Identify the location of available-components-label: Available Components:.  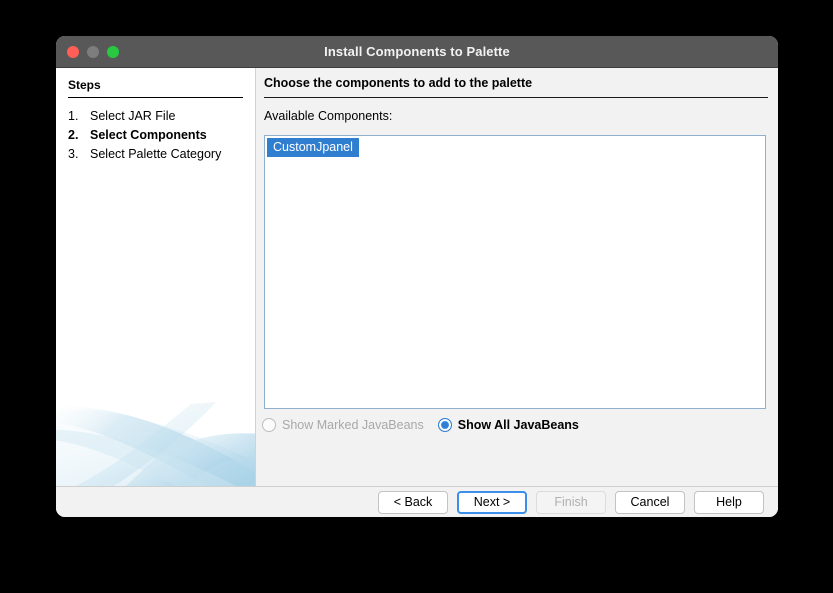
(328, 116).